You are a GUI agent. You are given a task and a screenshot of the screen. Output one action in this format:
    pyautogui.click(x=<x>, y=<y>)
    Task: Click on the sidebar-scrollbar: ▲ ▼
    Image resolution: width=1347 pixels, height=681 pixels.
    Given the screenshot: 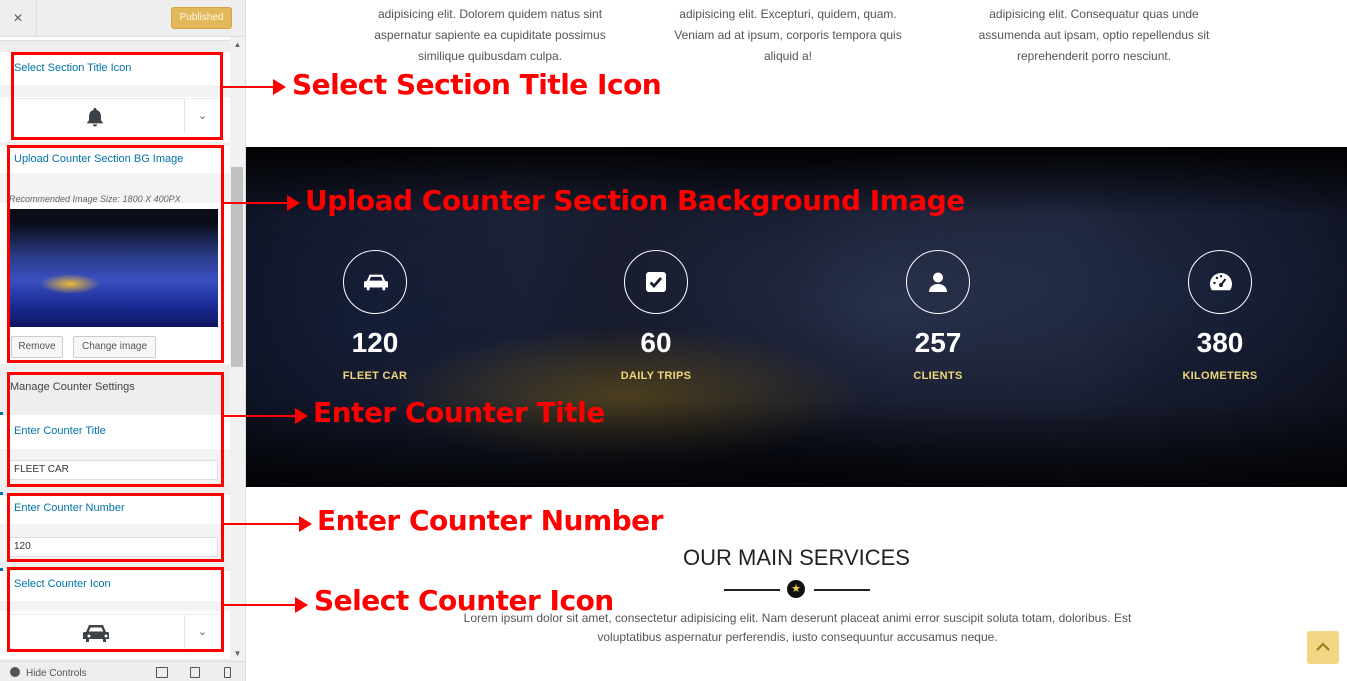 What is the action you would take?
    pyautogui.click(x=237, y=349)
    